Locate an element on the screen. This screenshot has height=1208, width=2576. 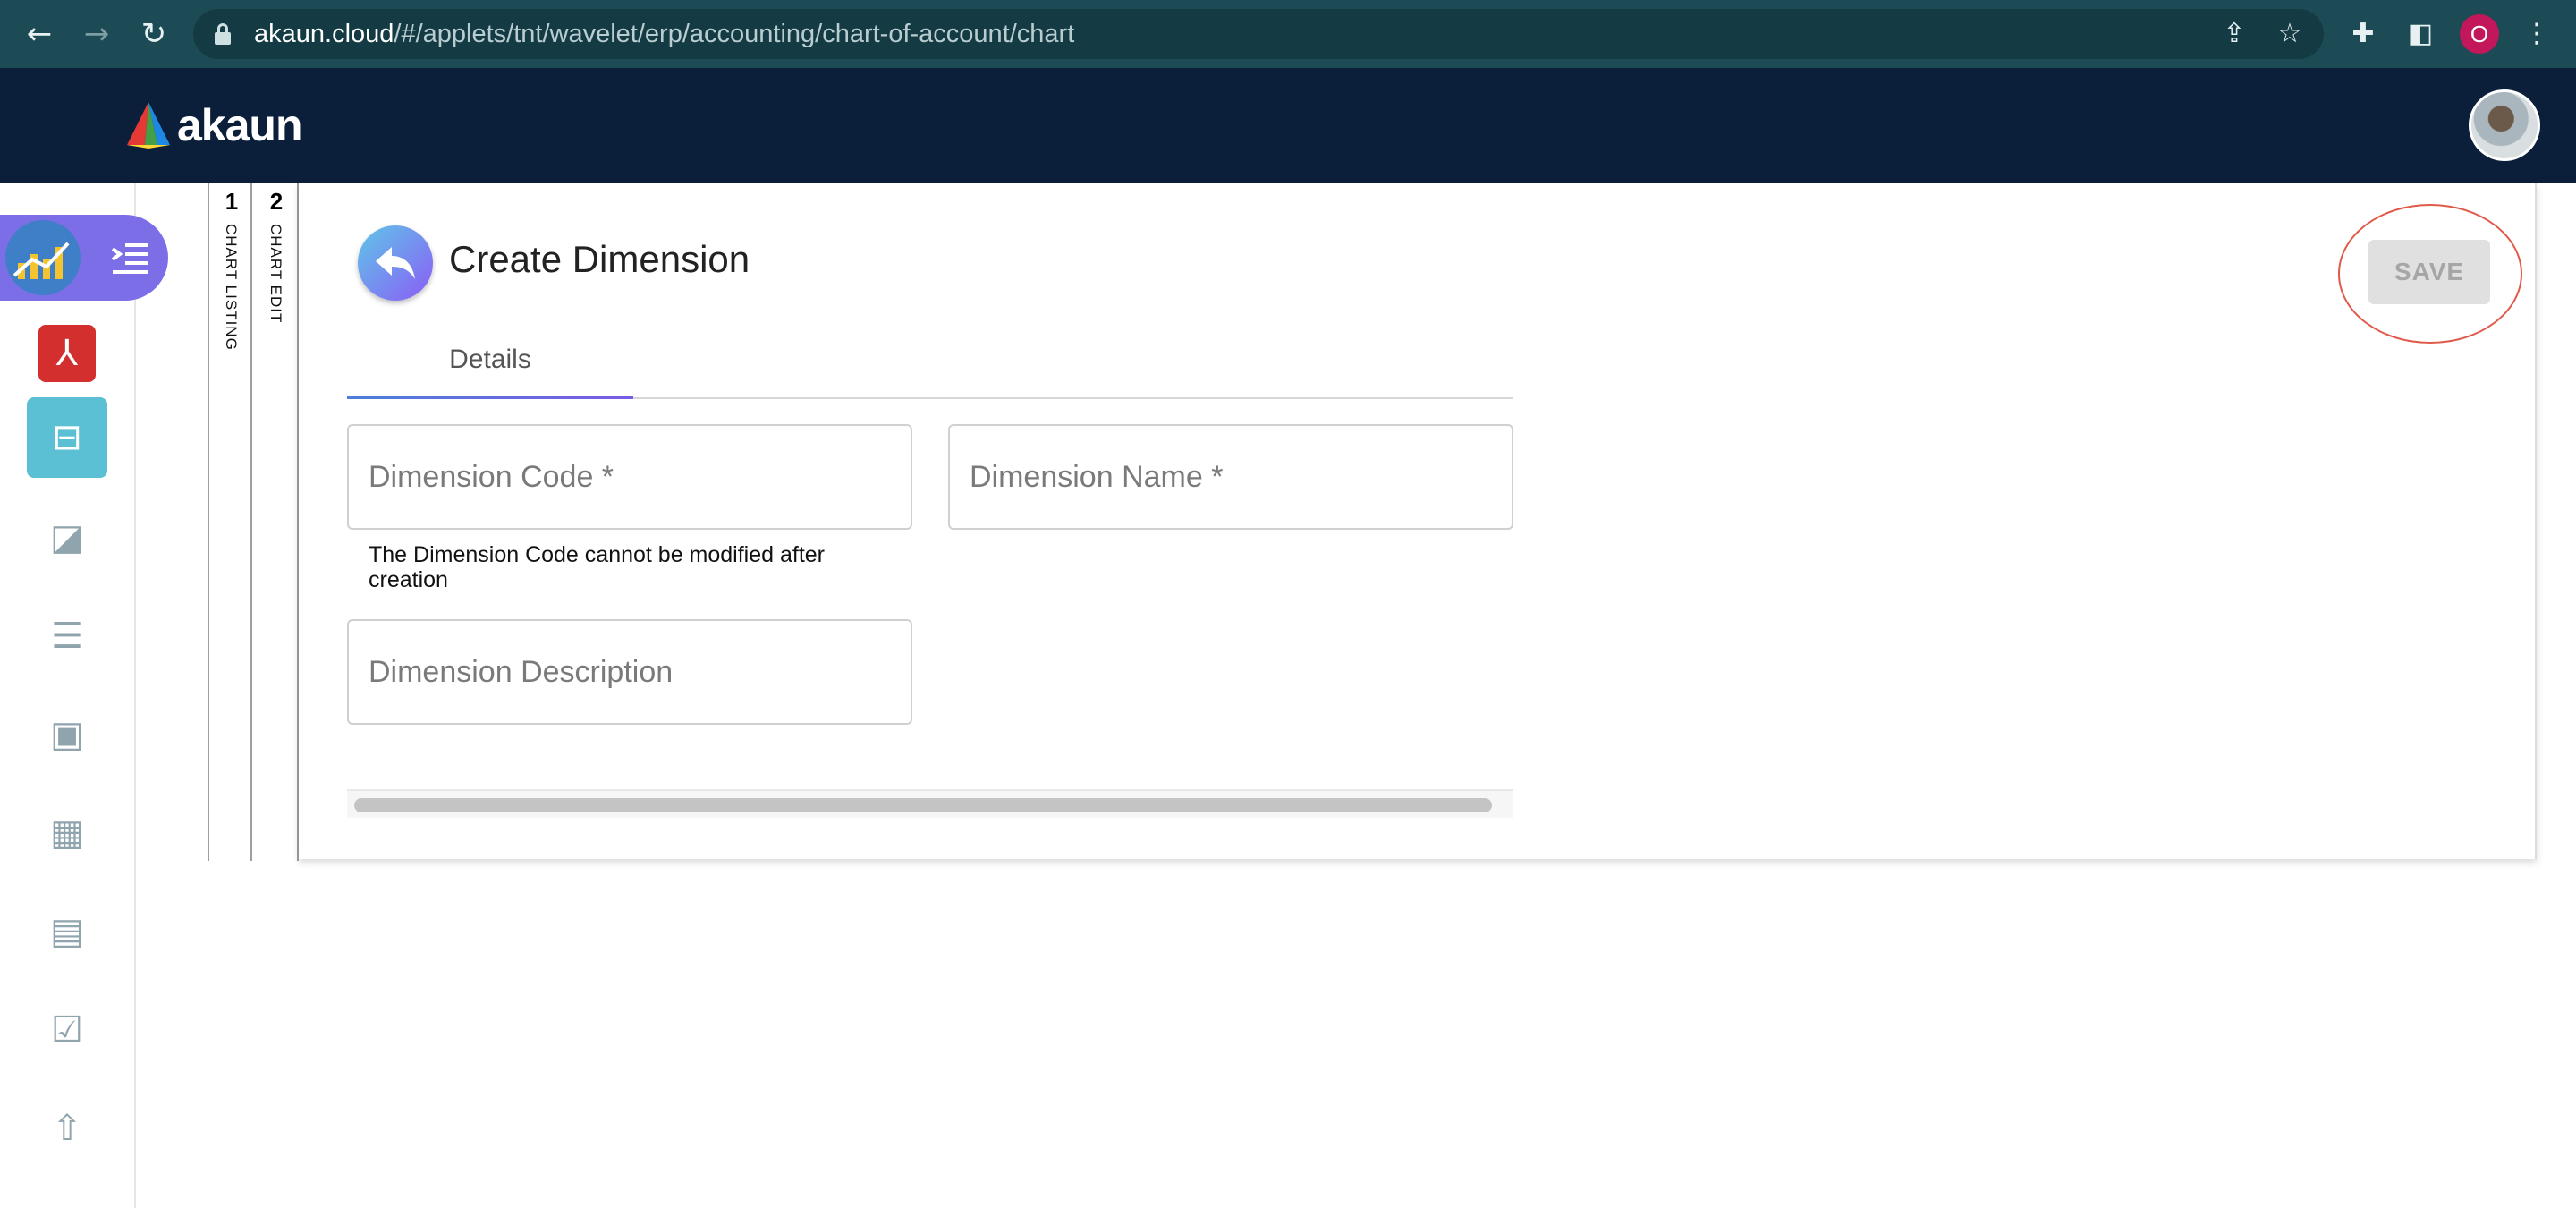
dimension-description-input is located at coordinates (630, 672).